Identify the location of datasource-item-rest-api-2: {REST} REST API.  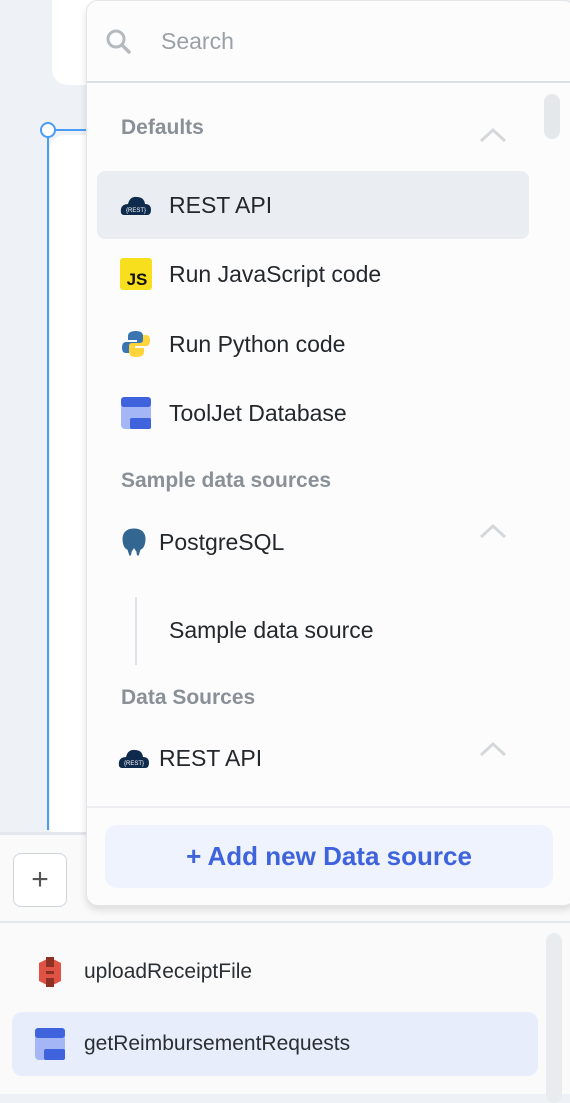
(307, 758).